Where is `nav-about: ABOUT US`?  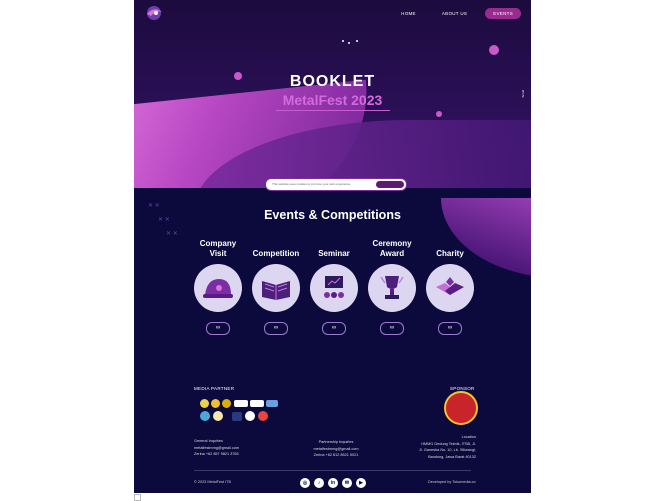 nav-about: ABOUT US is located at coordinates (454, 13).